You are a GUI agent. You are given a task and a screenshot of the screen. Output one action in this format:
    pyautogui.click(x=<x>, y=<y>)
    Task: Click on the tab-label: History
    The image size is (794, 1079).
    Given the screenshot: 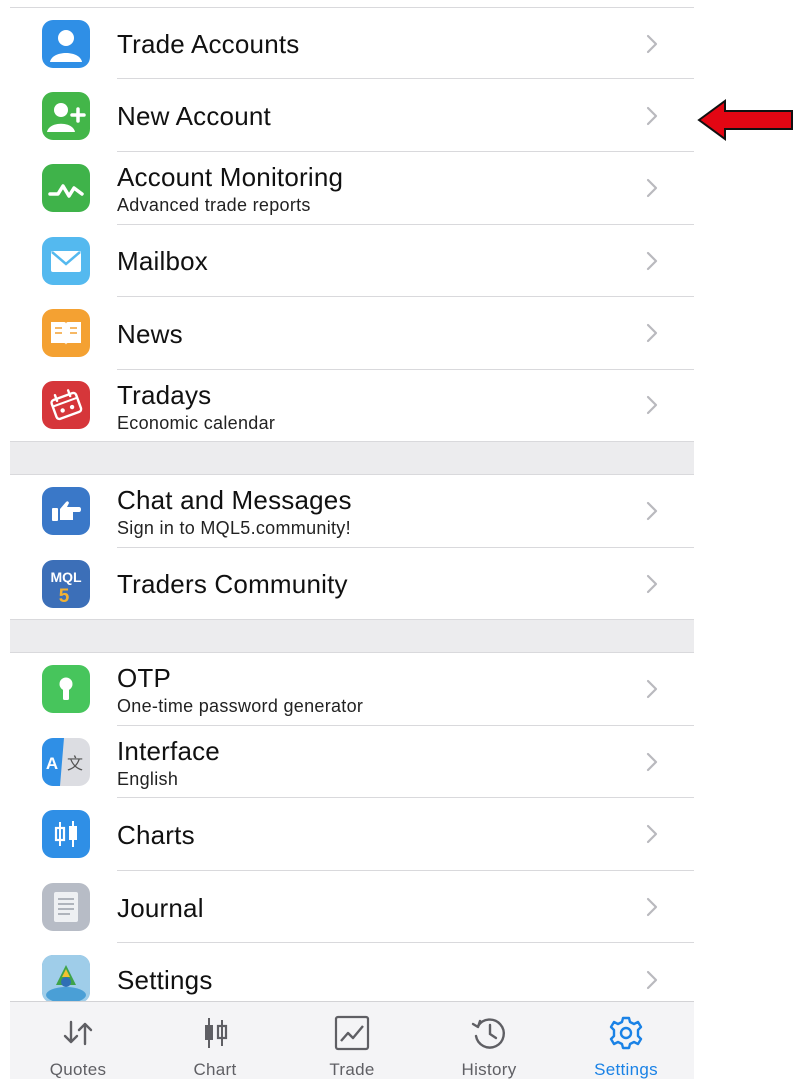 What is the action you would take?
    pyautogui.click(x=489, y=1069)
    